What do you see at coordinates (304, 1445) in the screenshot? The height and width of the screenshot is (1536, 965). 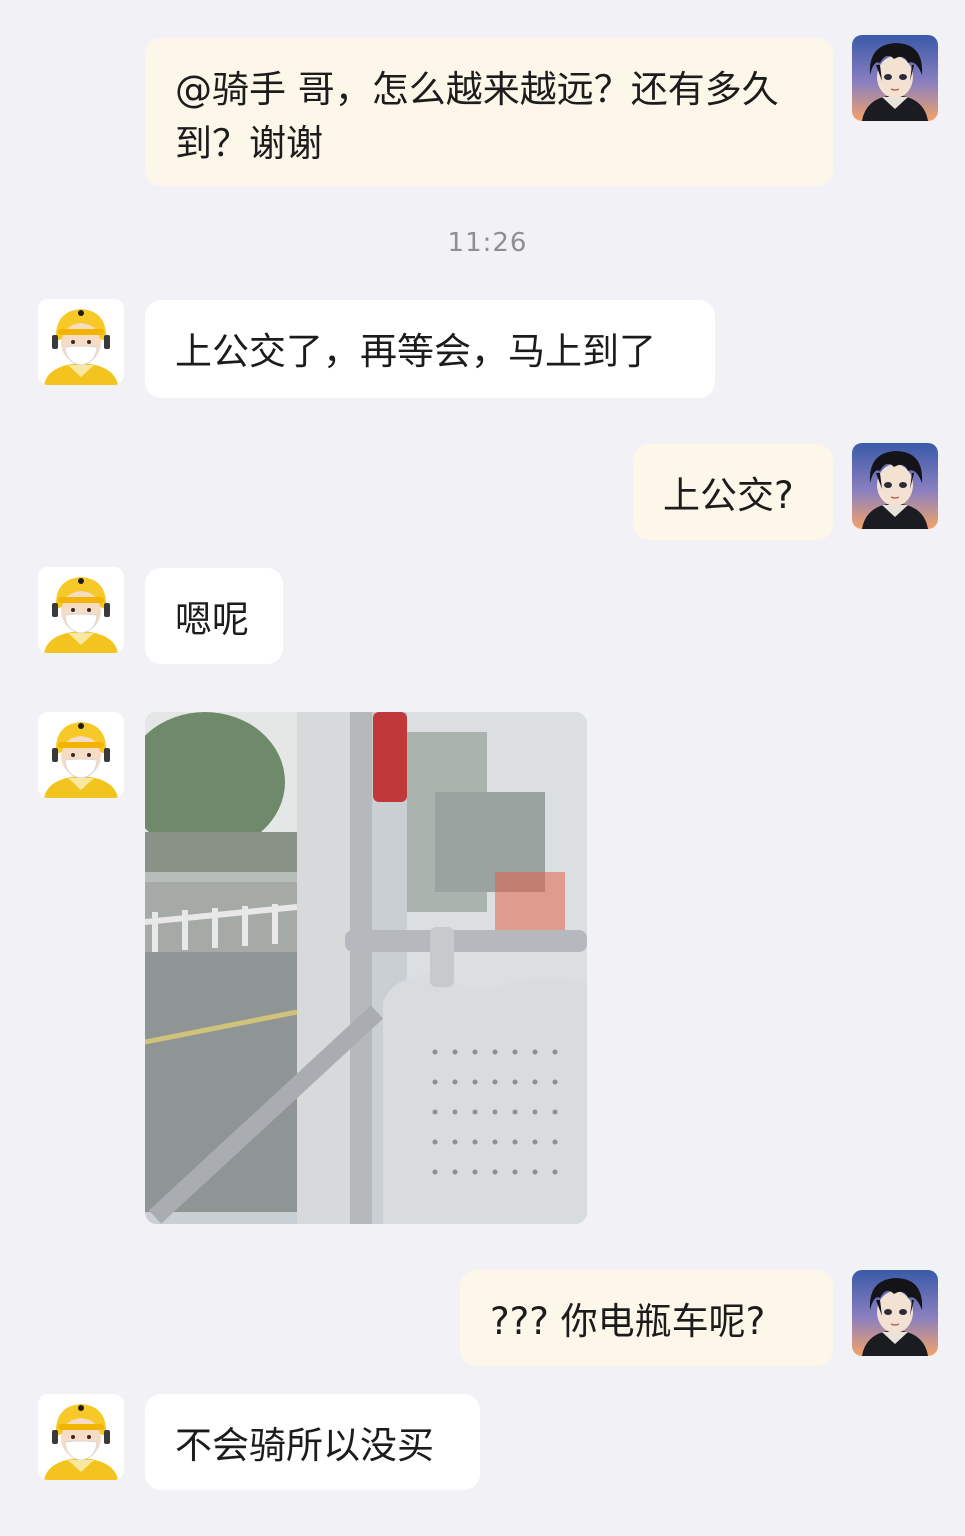 I see `message-text: 不会骑所以没买` at bounding box center [304, 1445].